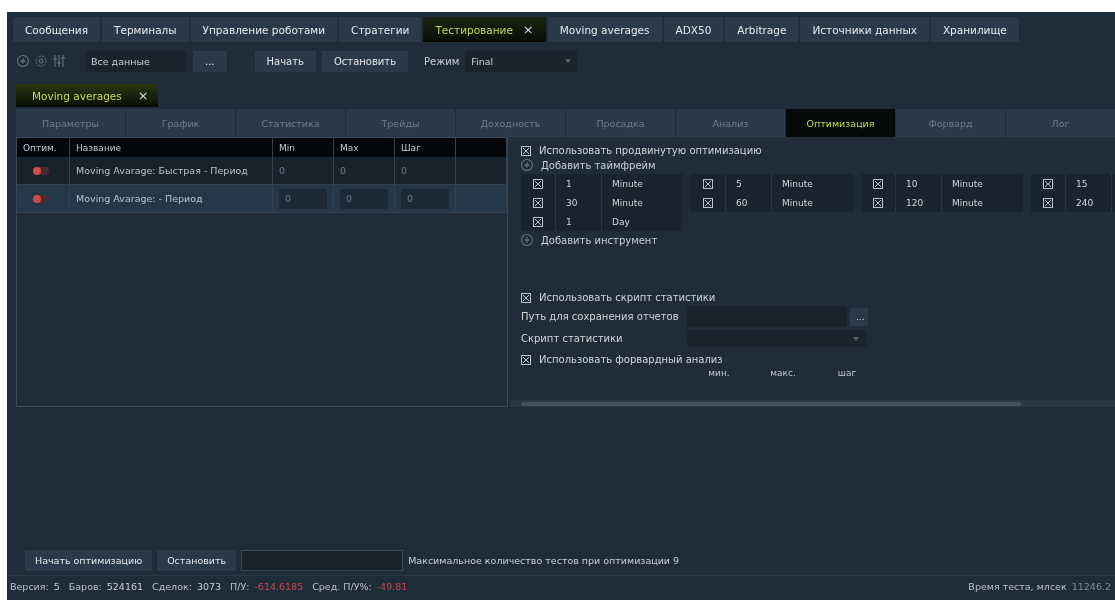 This screenshot has width=1115, height=600. What do you see at coordinates (693, 29) in the screenshot?
I see `main-tab: ADX50` at bounding box center [693, 29].